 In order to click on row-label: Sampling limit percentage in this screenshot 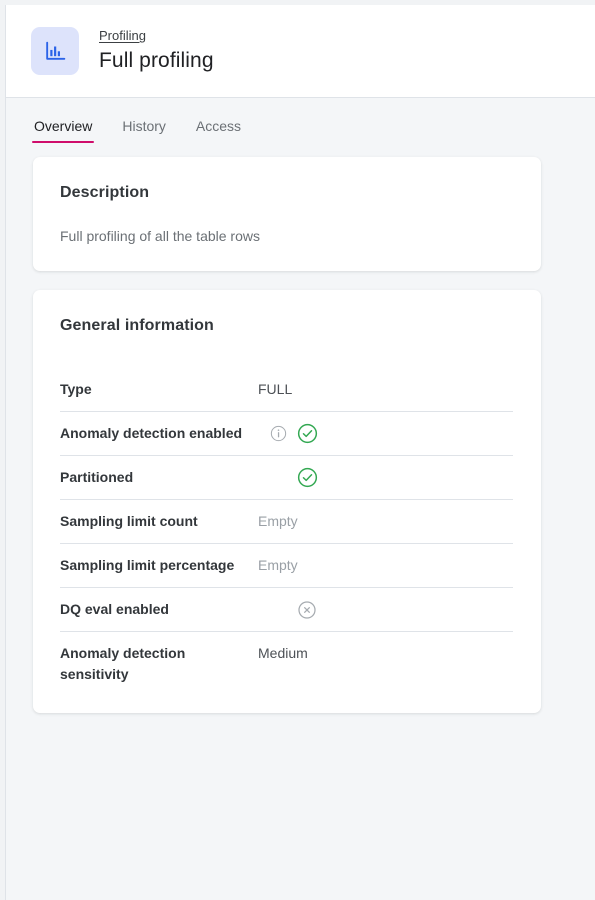, I will do `click(147, 565)`.